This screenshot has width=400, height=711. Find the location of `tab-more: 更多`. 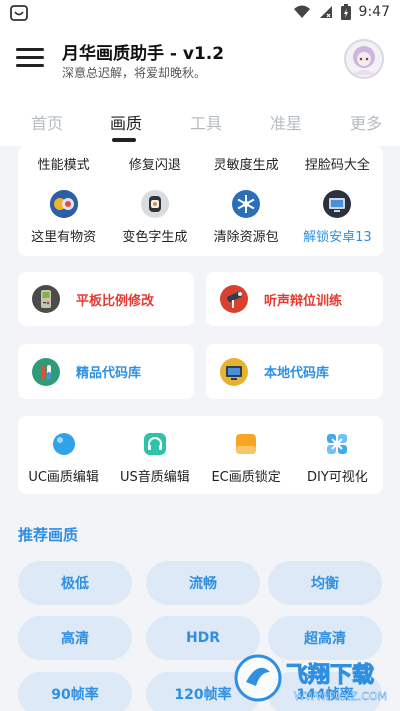

tab-more: 更多 is located at coordinates (366, 122).